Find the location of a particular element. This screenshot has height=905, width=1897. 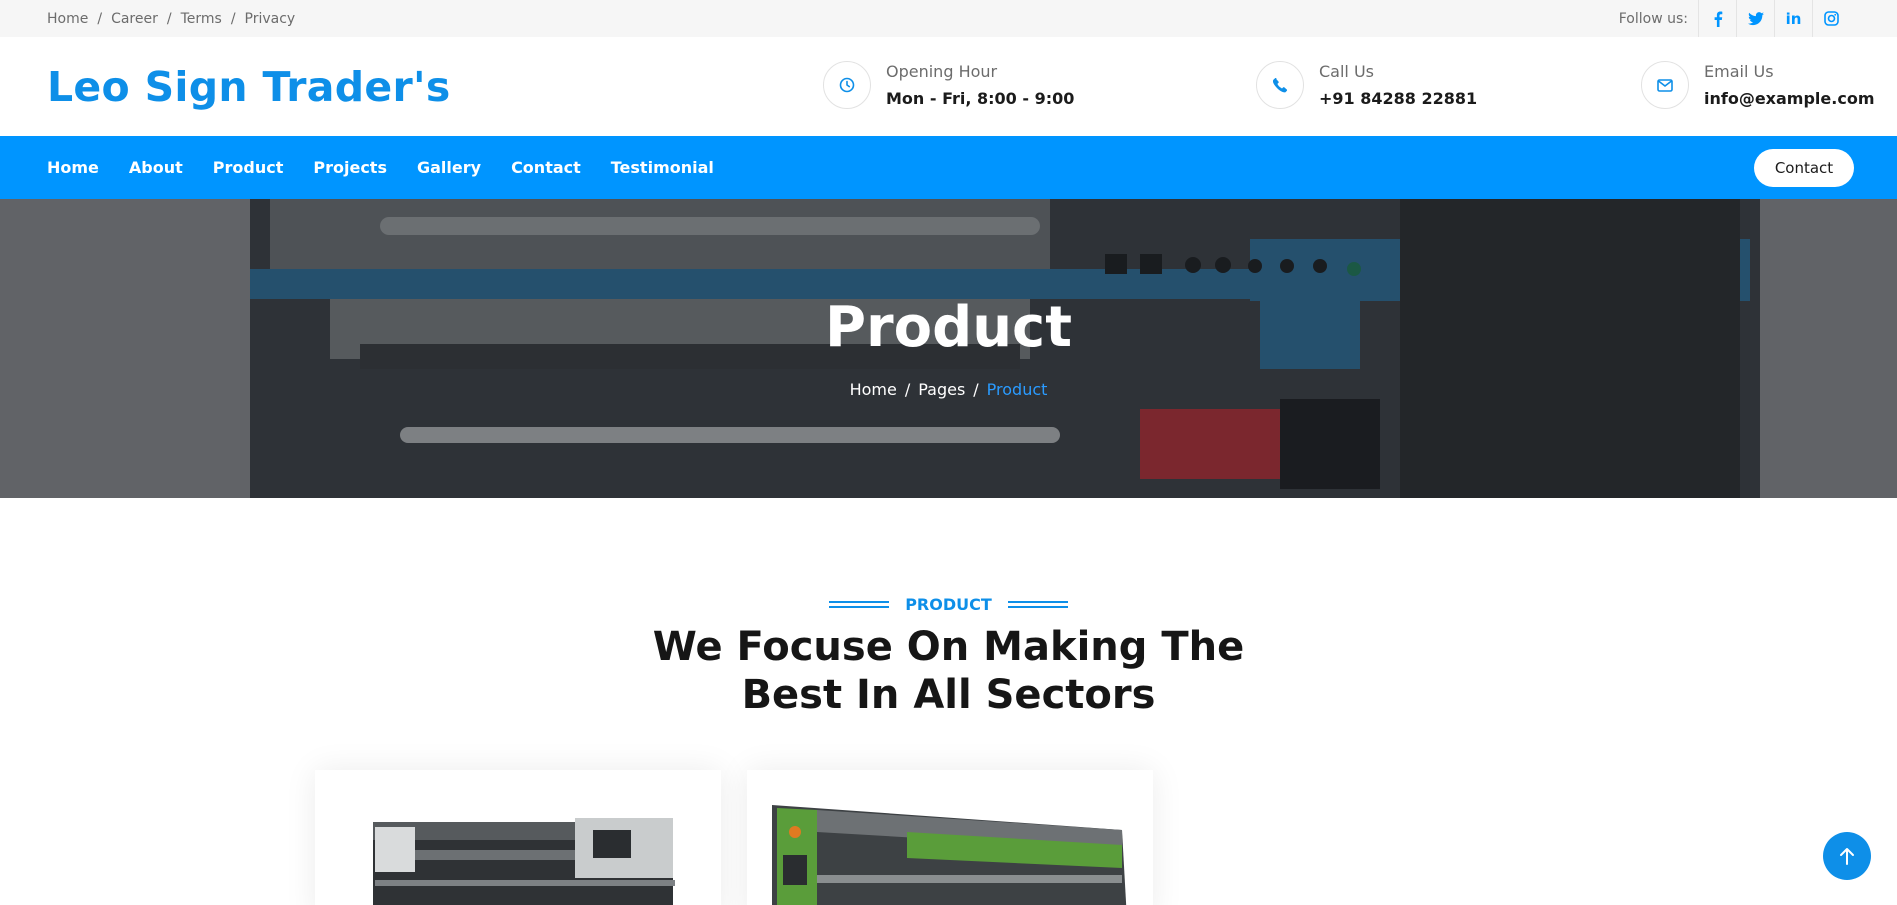

page-title: Product is located at coordinates (948, 327).